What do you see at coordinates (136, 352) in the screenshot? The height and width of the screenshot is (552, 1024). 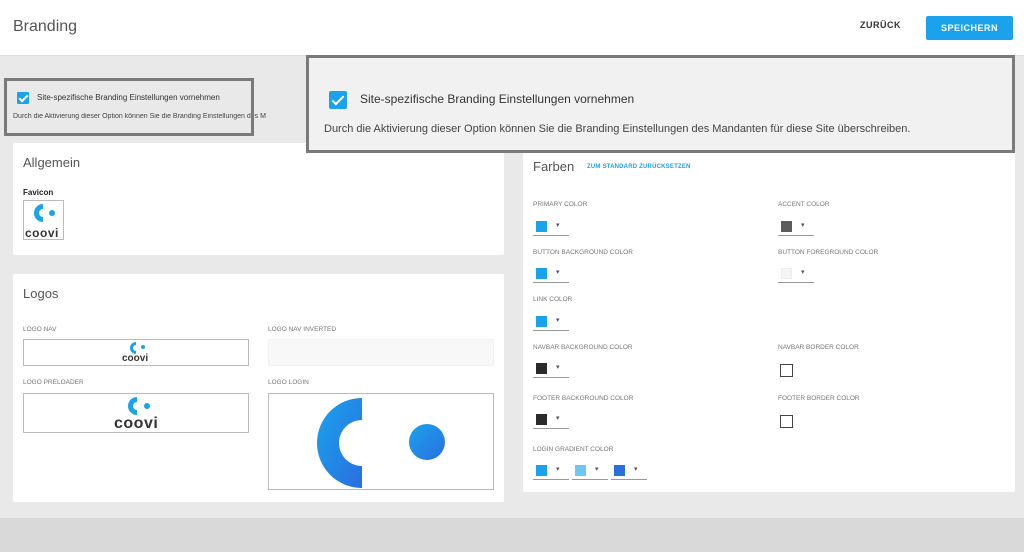 I see `logo-nav-upload: coovi` at bounding box center [136, 352].